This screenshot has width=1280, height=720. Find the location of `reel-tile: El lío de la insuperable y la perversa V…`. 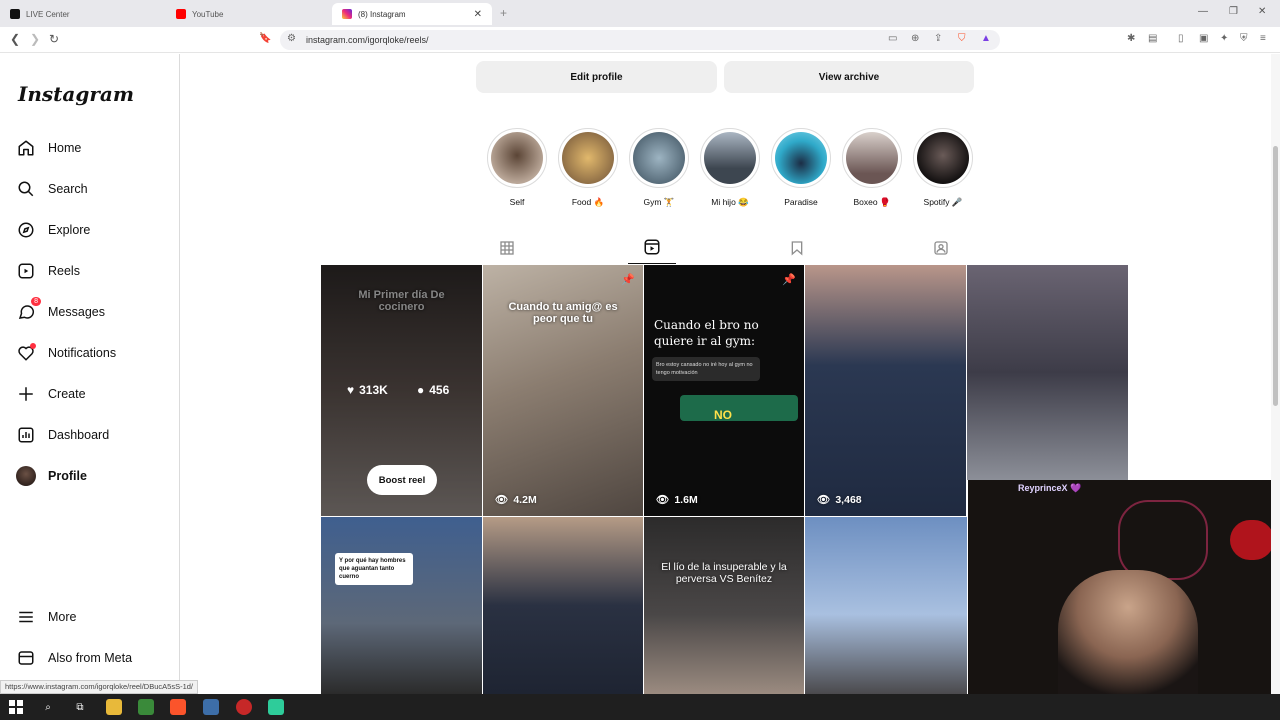

reel-tile: El lío de la insuperable y la perversa V… is located at coordinates (724, 605).